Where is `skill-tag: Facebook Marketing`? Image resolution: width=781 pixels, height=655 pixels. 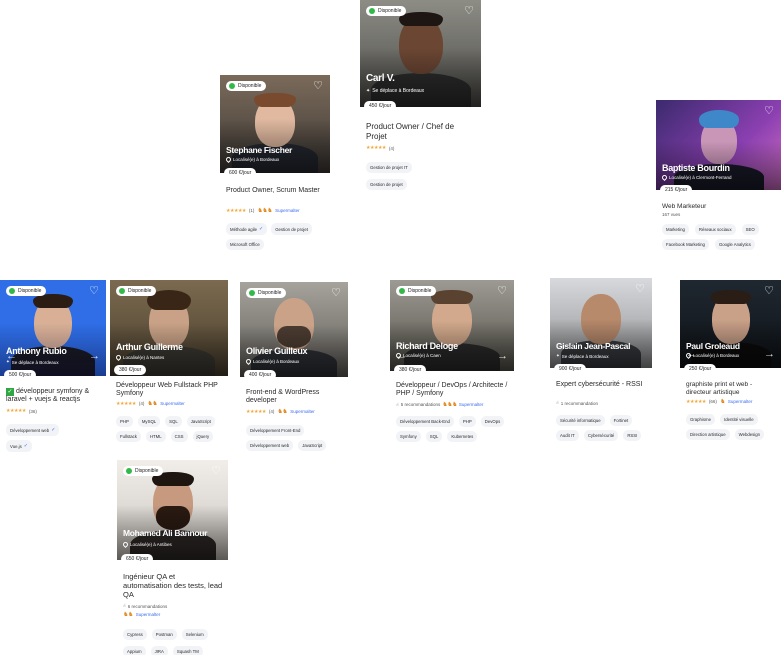 skill-tag: Facebook Marketing is located at coordinates (685, 244).